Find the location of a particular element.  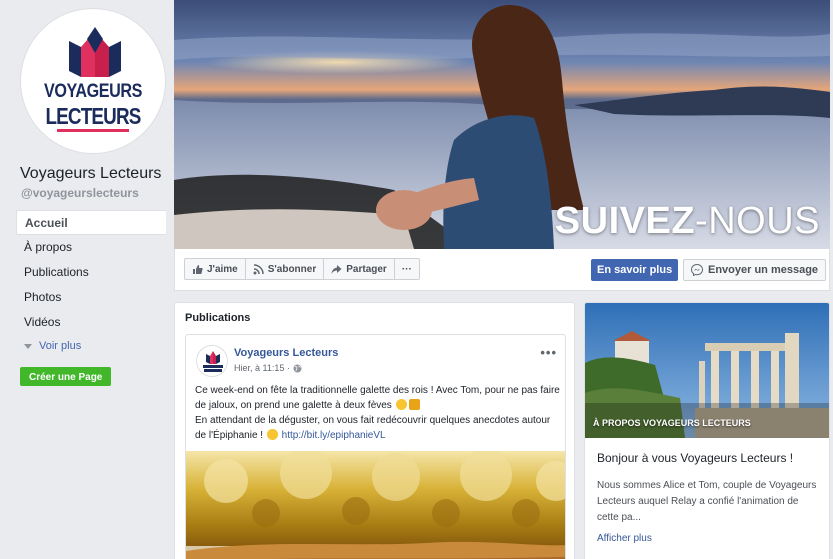

globe-icon is located at coordinates (297, 368).